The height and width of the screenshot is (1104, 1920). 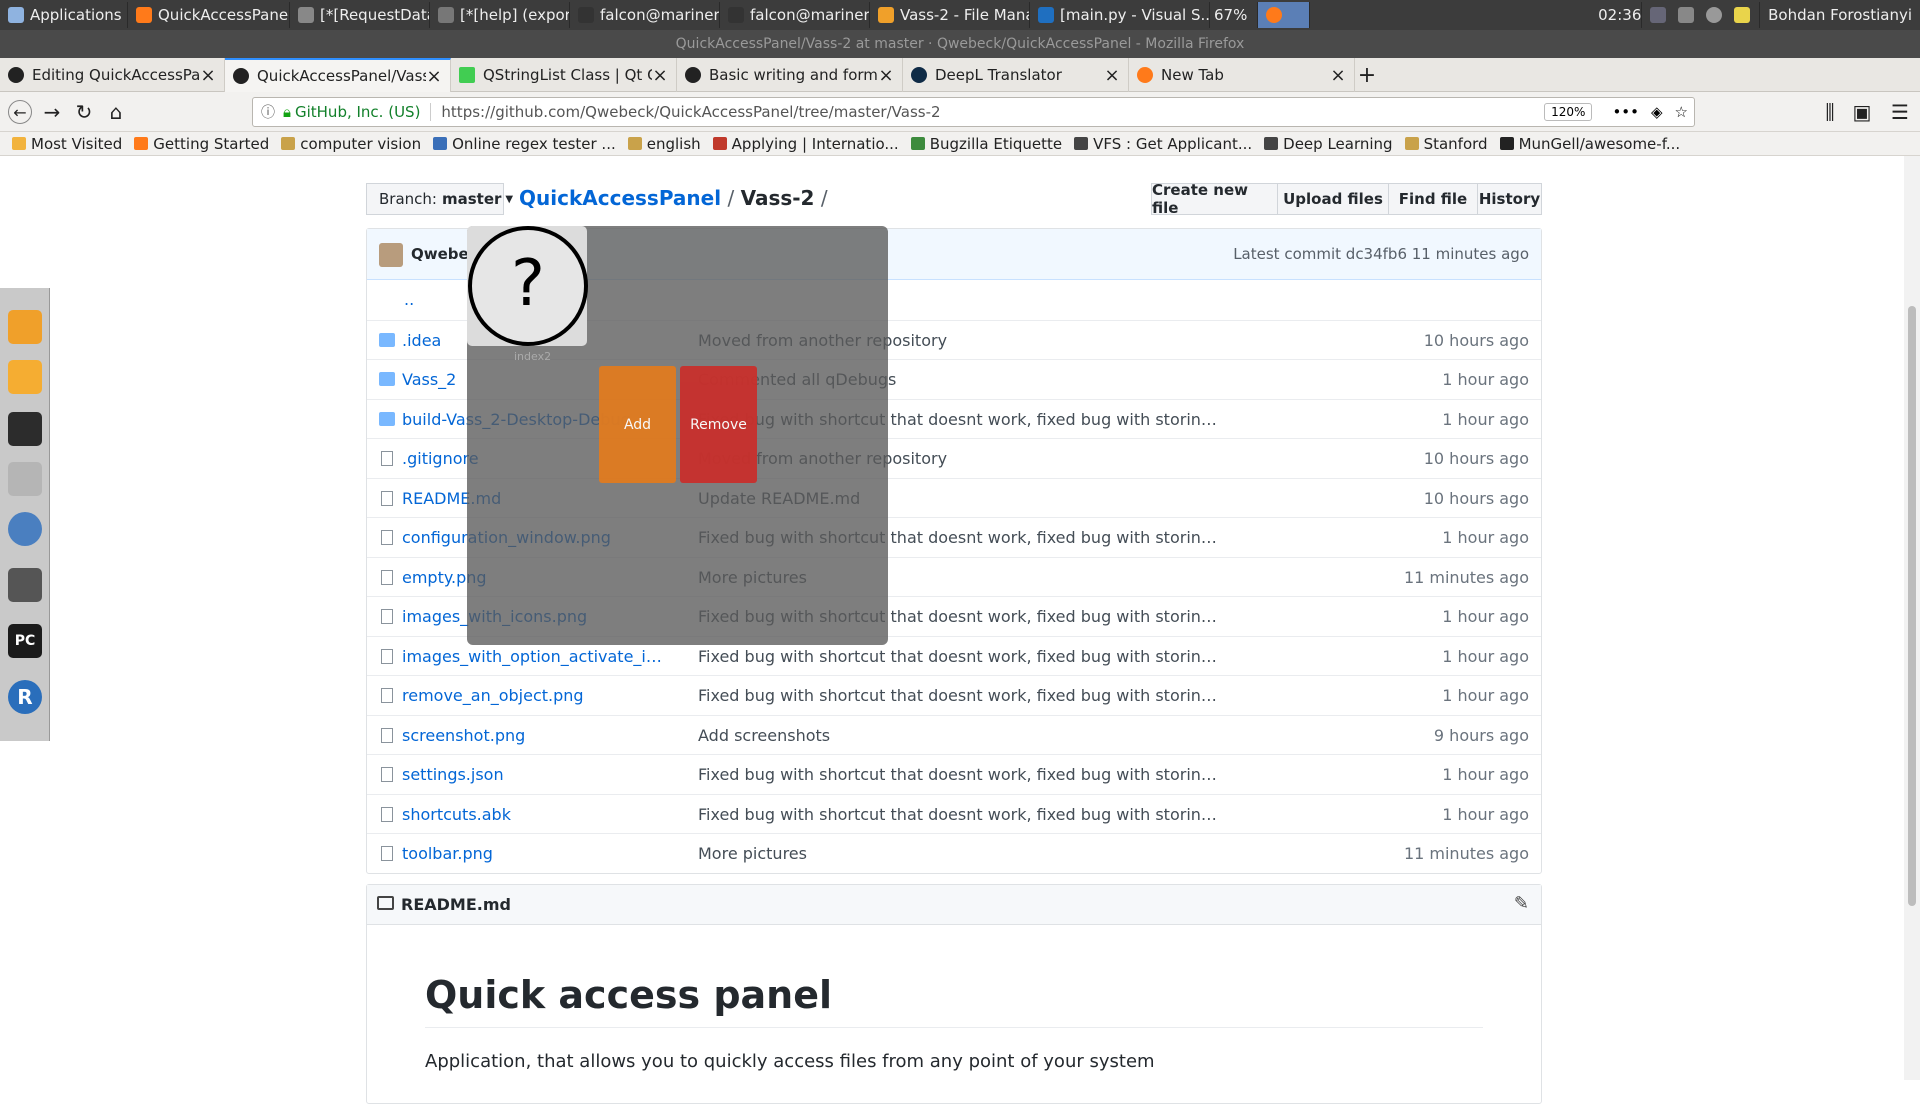 What do you see at coordinates (1284, 15) in the screenshot?
I see `firefox-launcher` at bounding box center [1284, 15].